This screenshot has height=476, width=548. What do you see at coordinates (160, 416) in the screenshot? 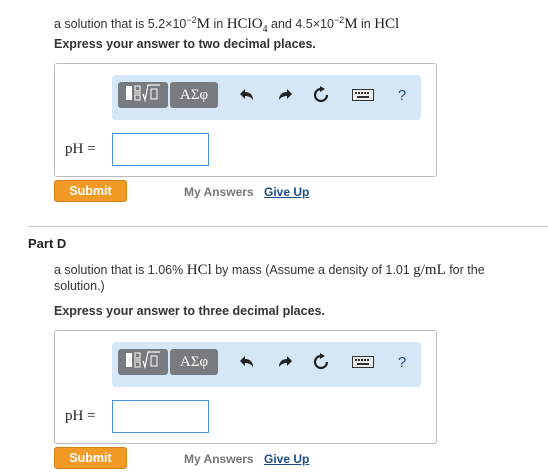
I see `answer-input-d` at bounding box center [160, 416].